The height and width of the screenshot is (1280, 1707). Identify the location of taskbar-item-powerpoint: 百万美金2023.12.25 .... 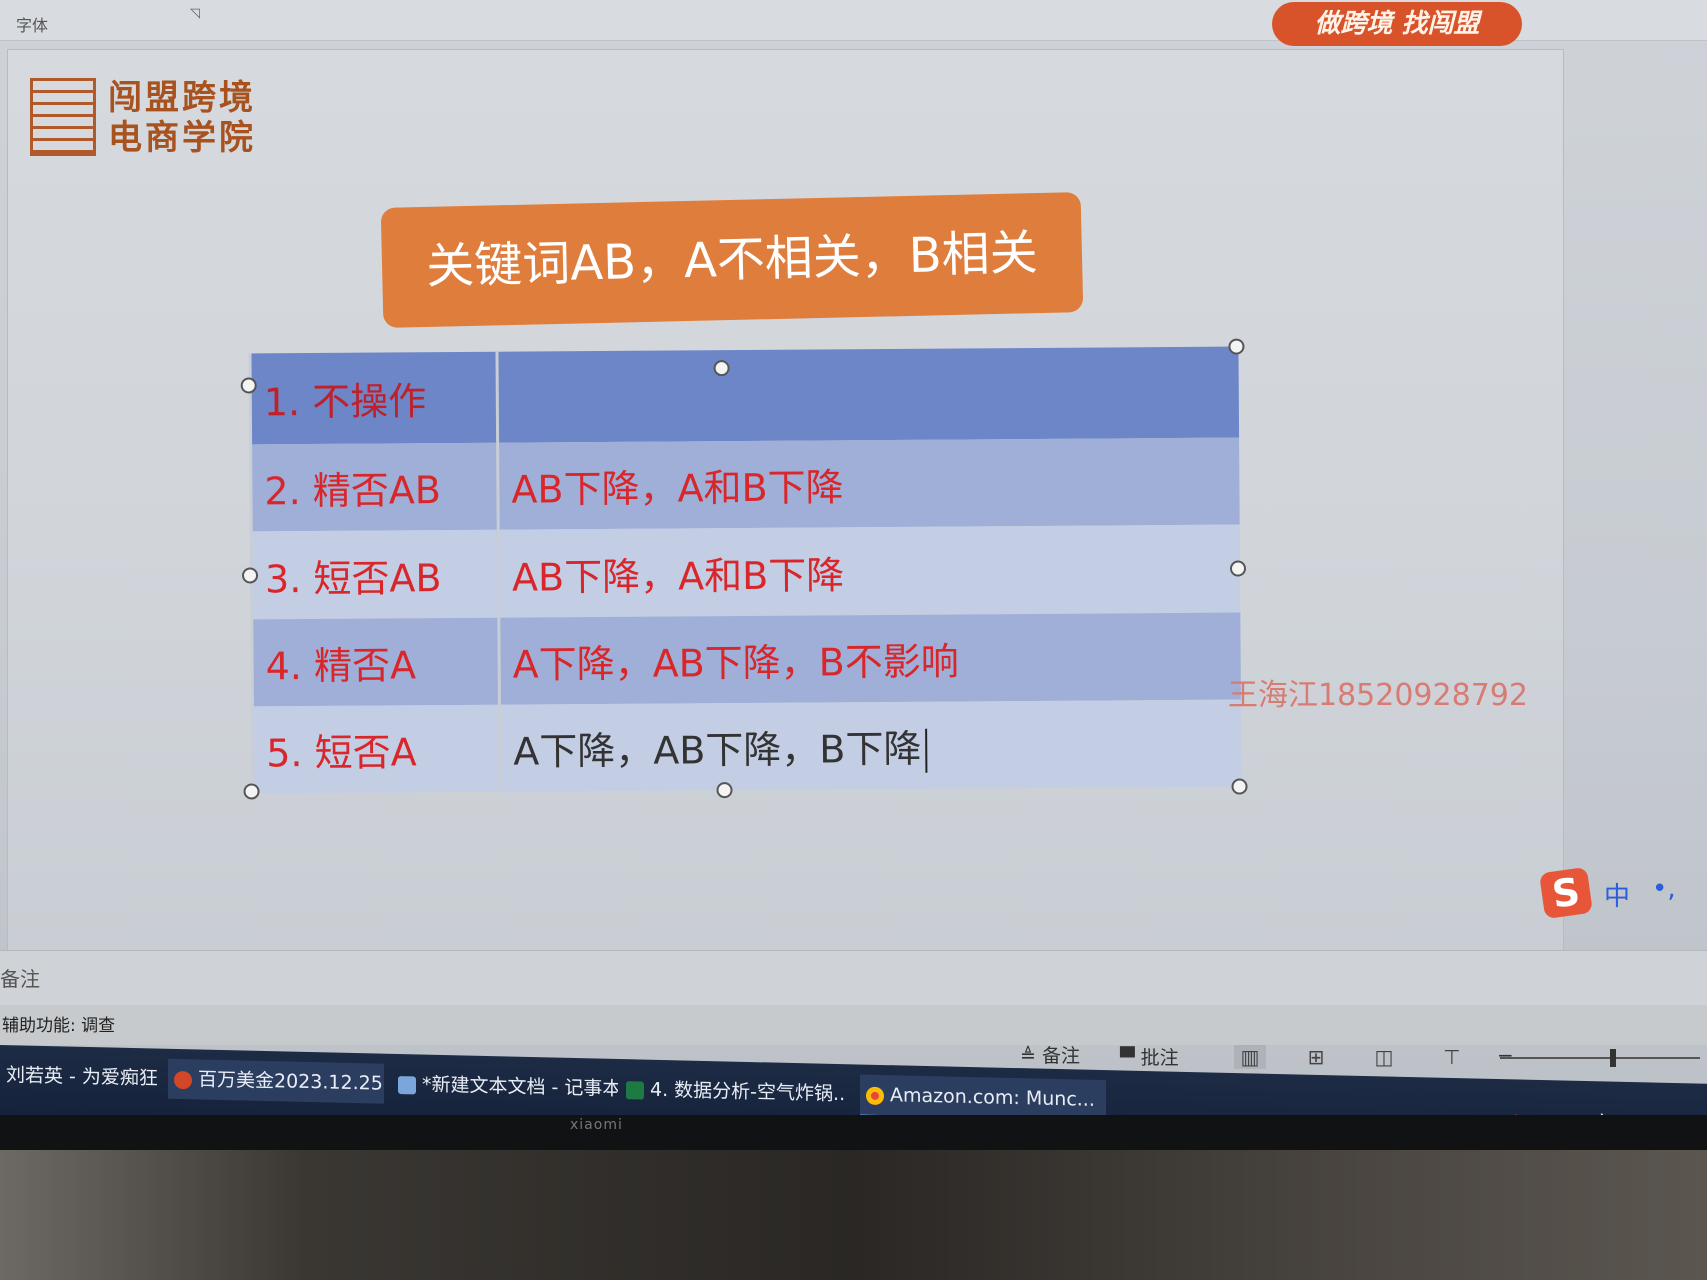
(276, 1081).